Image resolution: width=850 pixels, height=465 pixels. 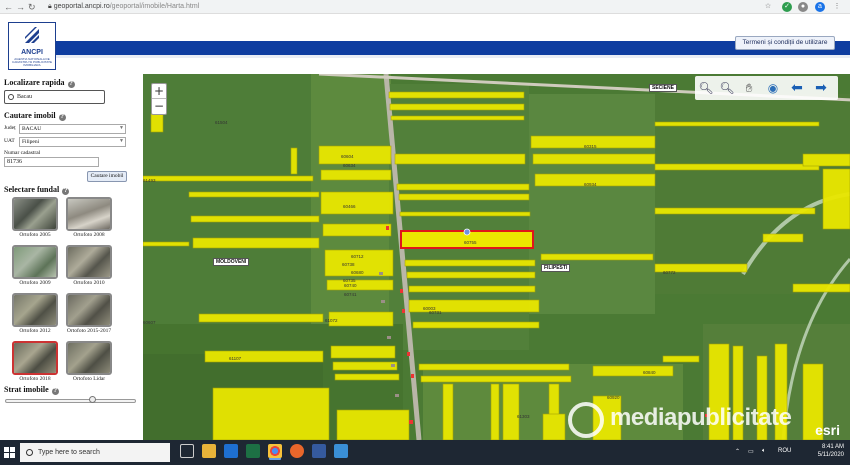 What do you see at coordinates (54, 97) in the screenshot?
I see `quick-locate-input: Bacau` at bounding box center [54, 97].